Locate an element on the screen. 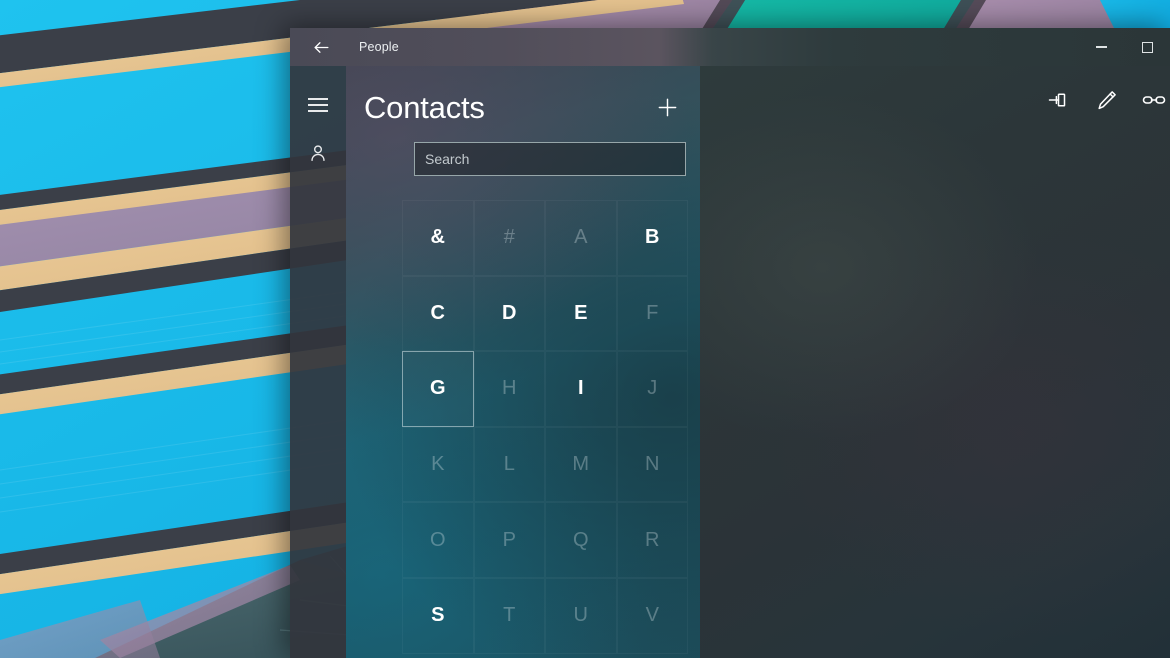 The height and width of the screenshot is (658, 1170). link-icon is located at coordinates (1154, 100).